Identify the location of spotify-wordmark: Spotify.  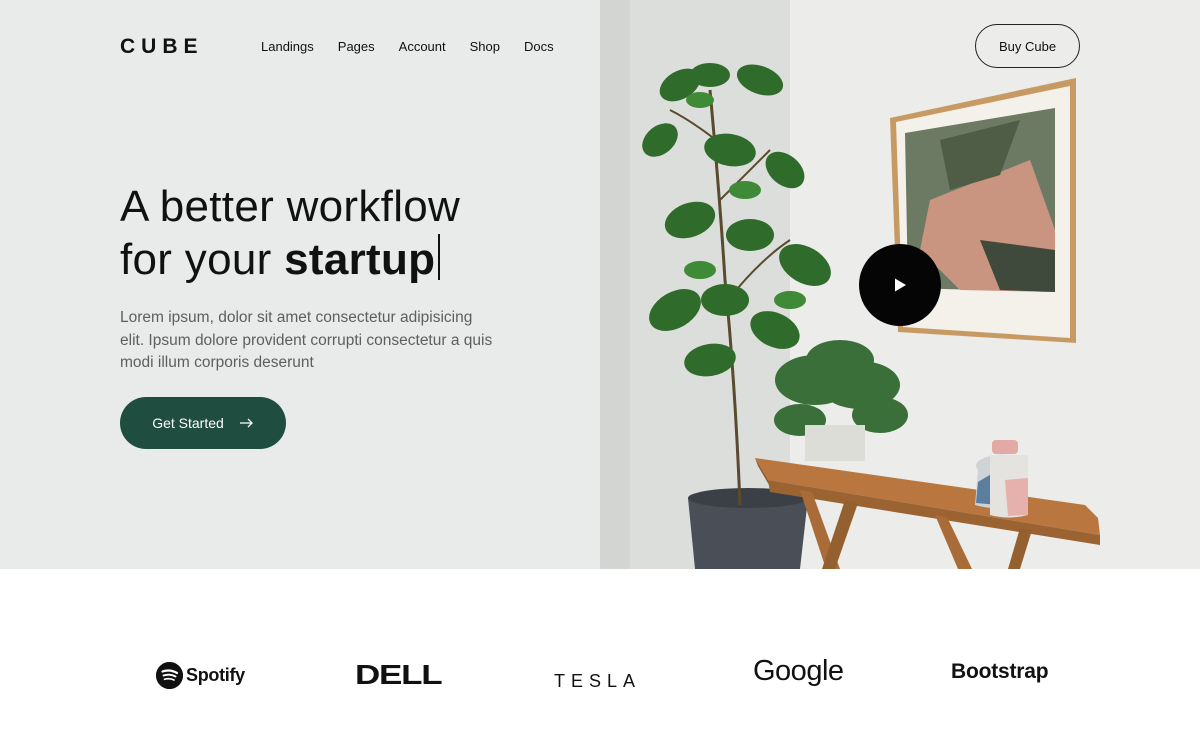
(215, 674).